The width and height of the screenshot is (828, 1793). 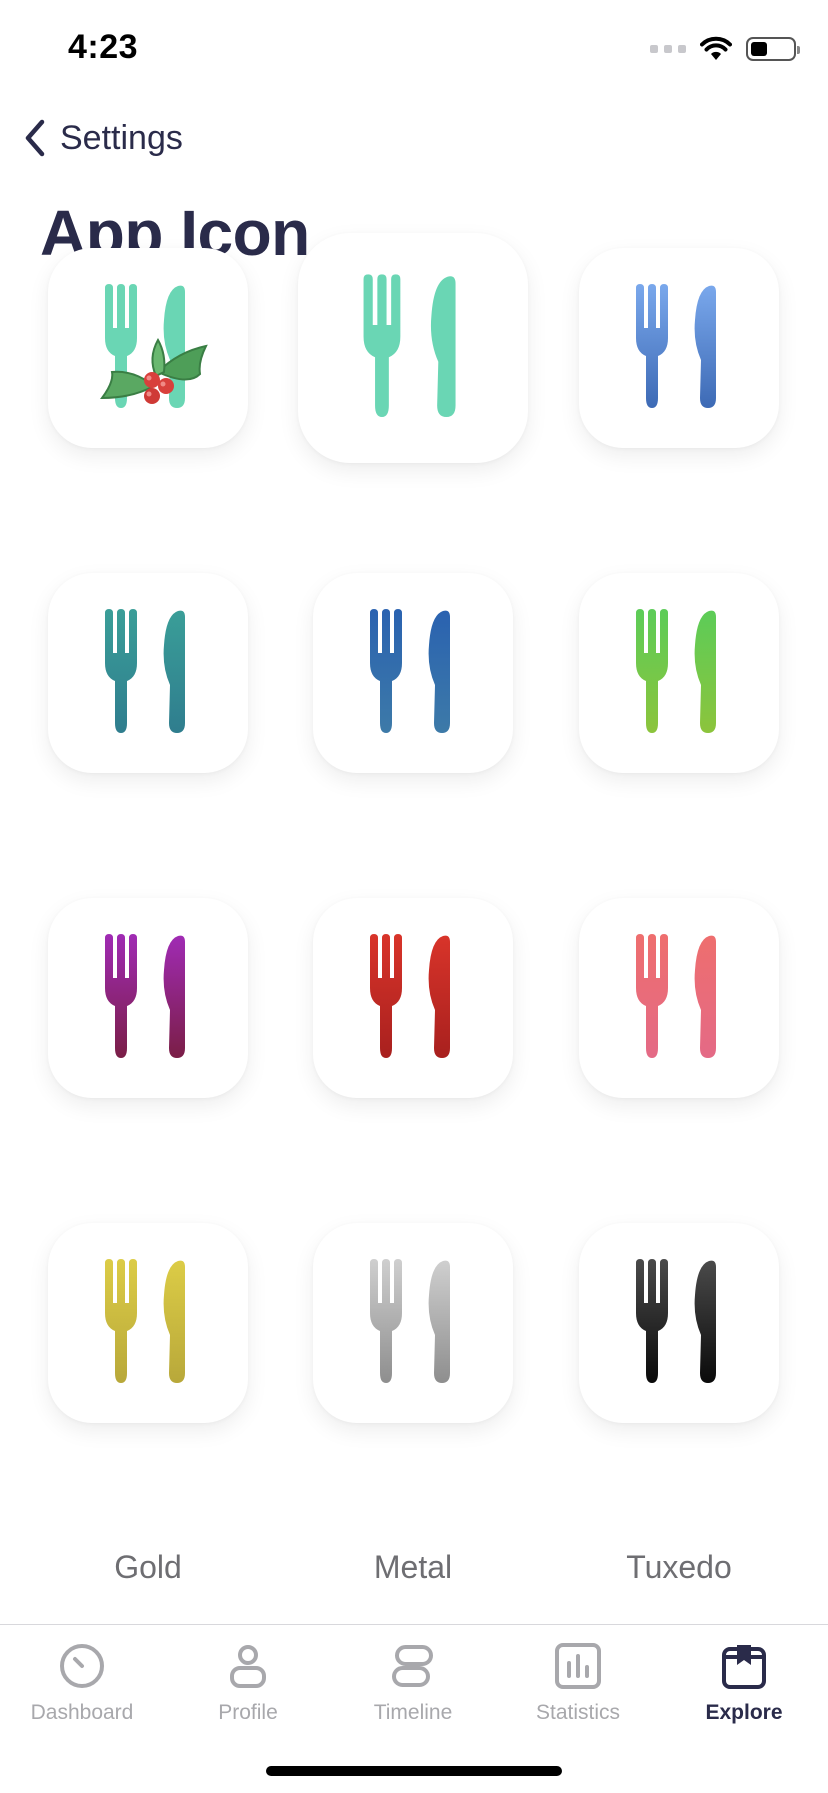 I want to click on gauge-icon, so click(x=82, y=1666).